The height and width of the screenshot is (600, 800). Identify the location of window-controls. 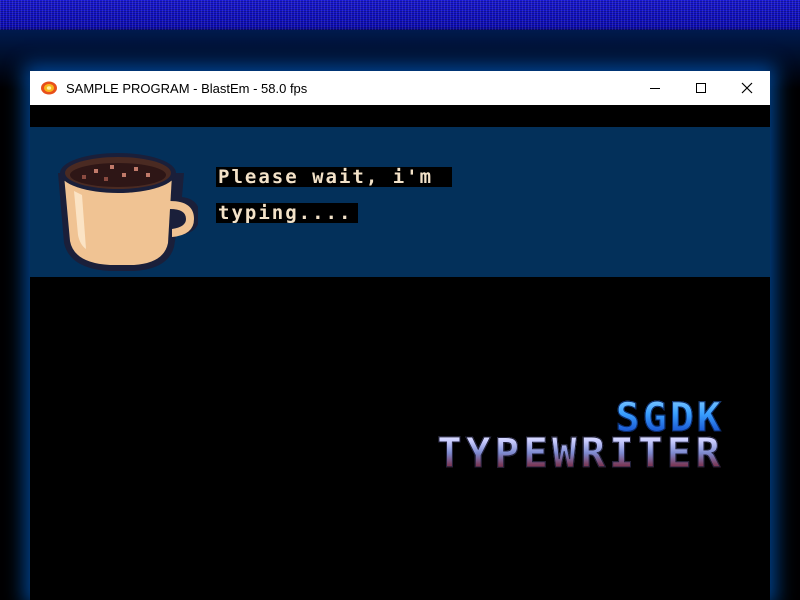
(701, 88).